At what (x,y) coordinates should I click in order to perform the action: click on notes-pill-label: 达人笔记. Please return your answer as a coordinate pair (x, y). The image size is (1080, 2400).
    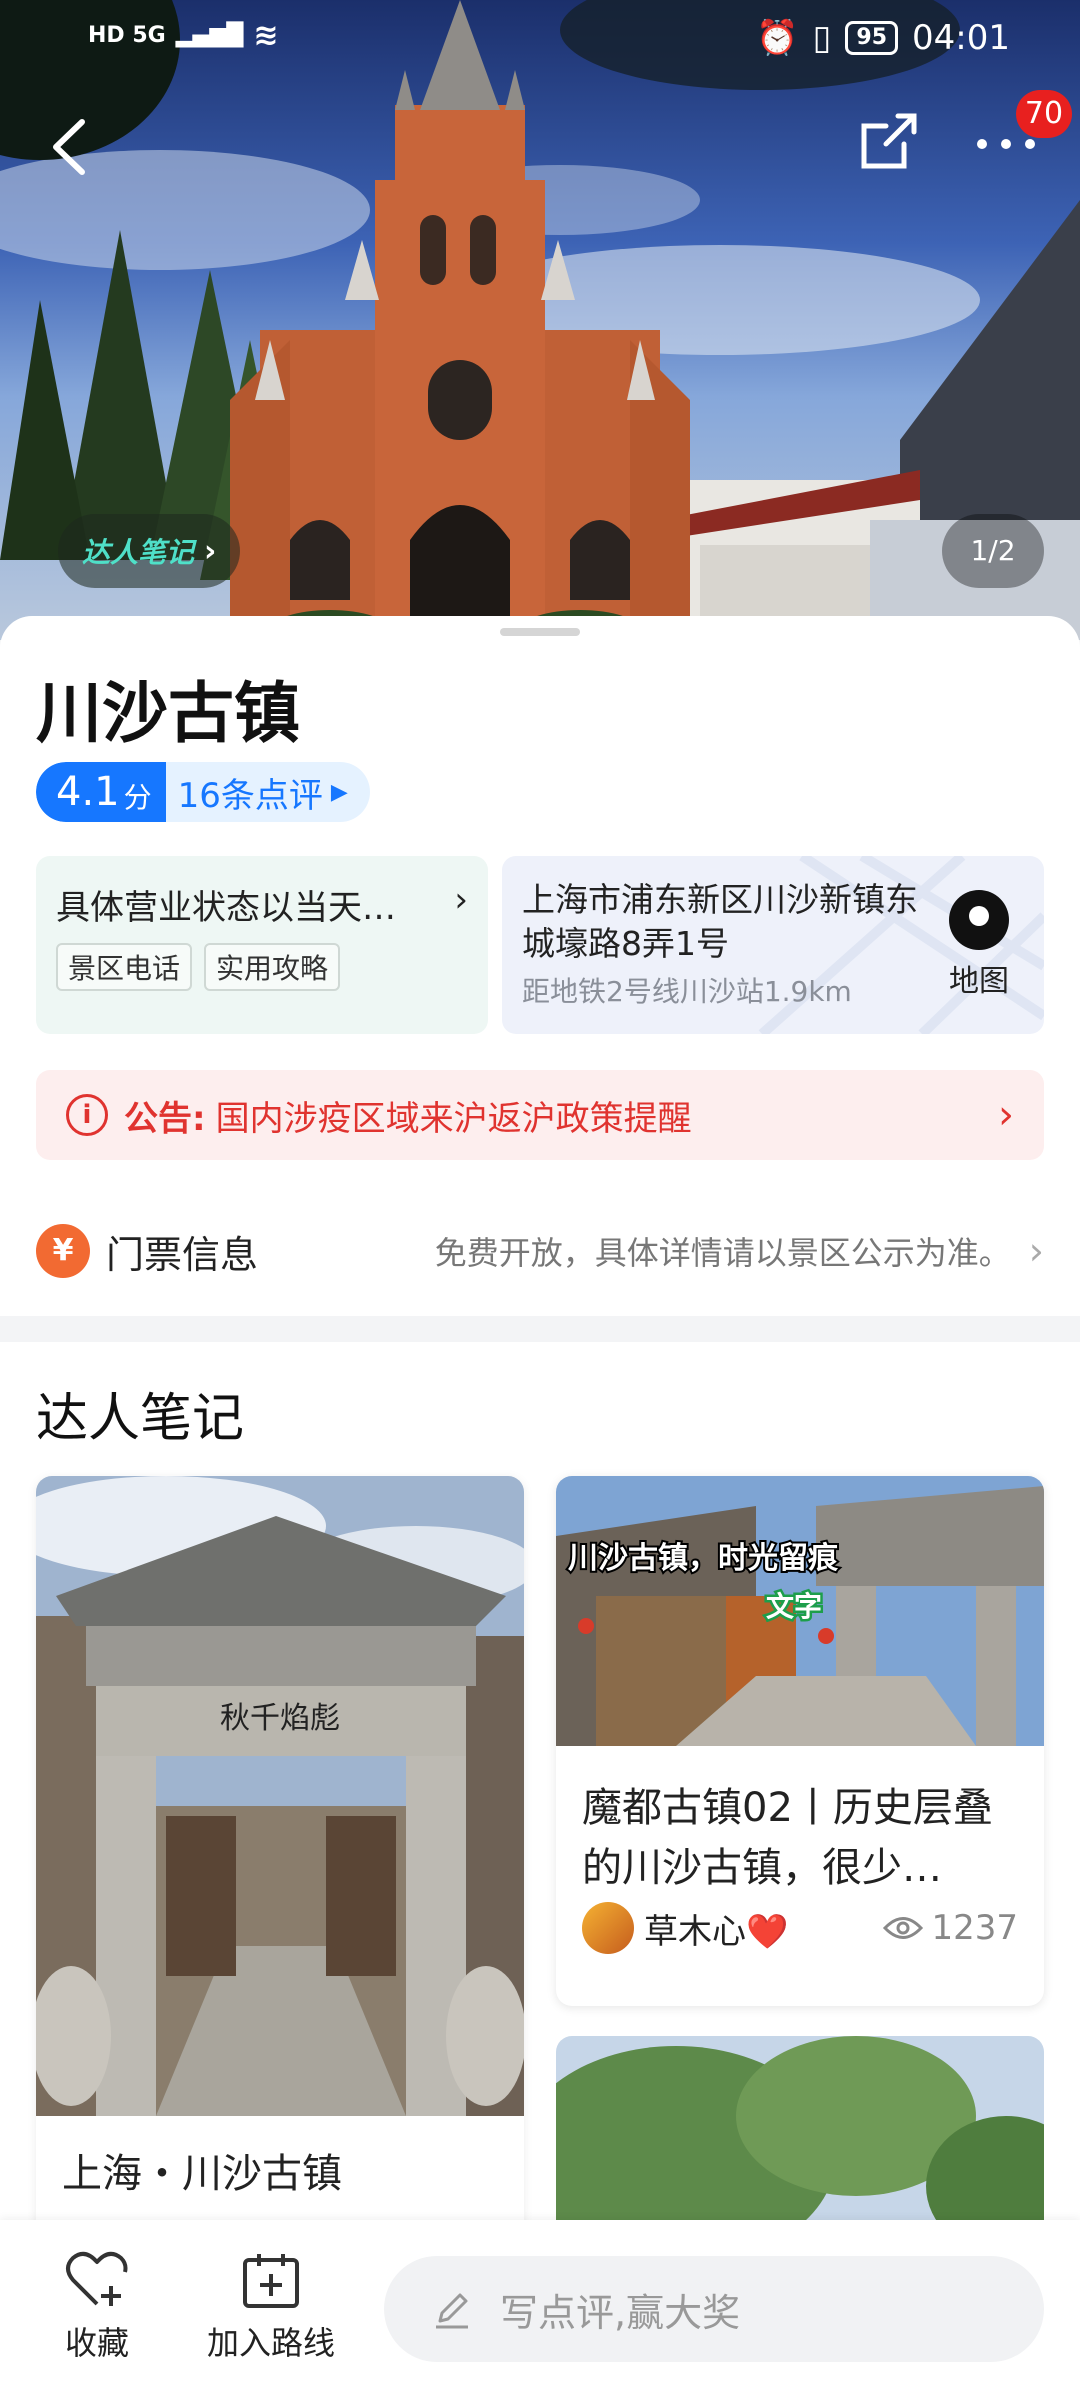
    Looking at the image, I should click on (138, 552).